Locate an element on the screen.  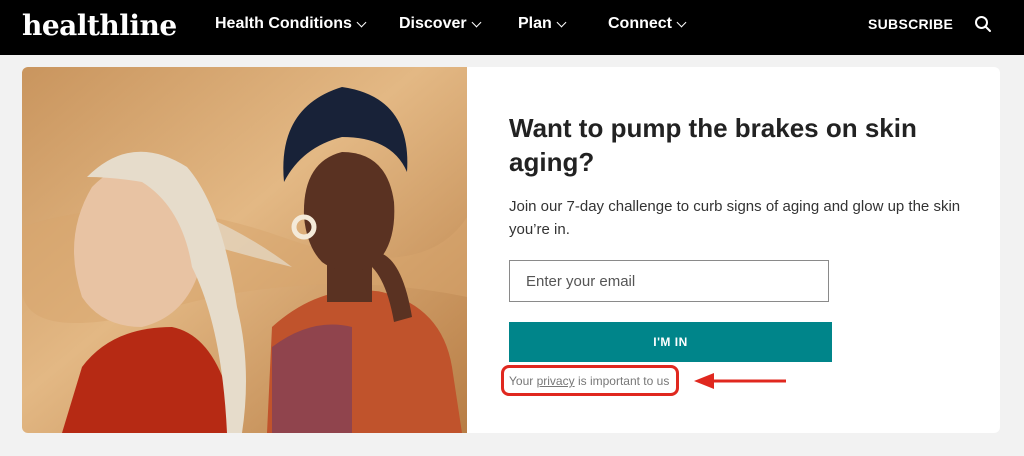
nav-item-label: Health Conditions is located at coordinates (283, 23).